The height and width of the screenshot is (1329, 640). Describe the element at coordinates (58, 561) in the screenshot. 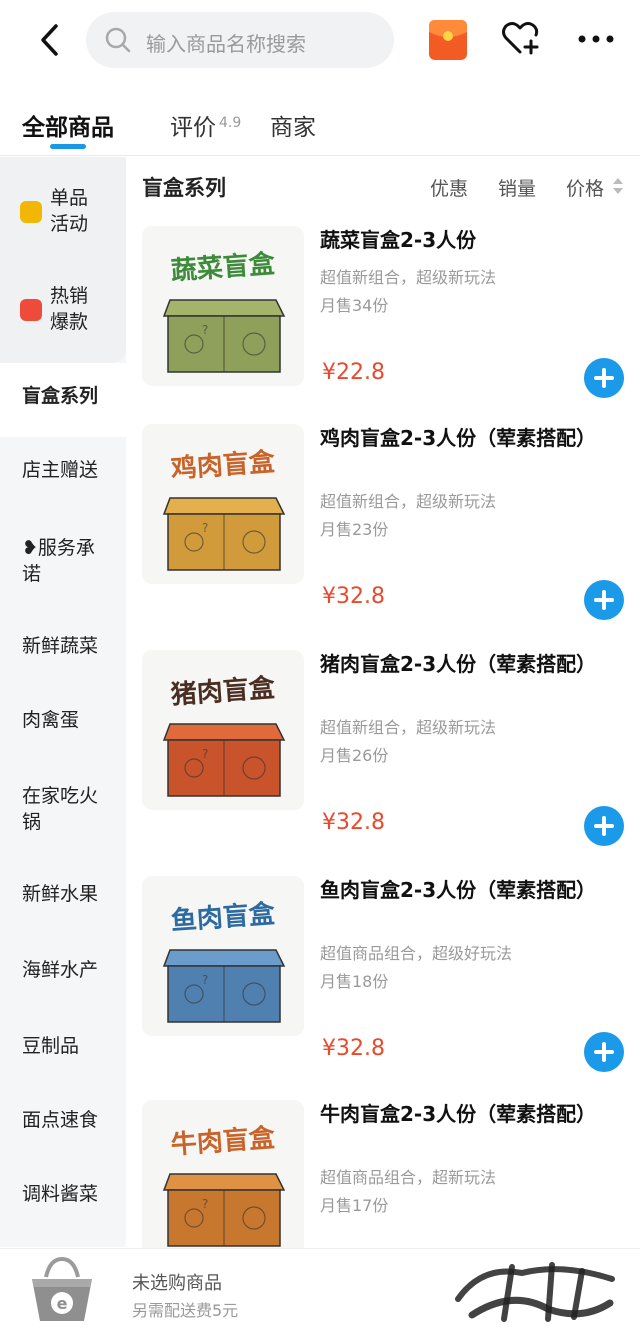

I see `sidebar-item-label: ❥服务承 诺` at that location.